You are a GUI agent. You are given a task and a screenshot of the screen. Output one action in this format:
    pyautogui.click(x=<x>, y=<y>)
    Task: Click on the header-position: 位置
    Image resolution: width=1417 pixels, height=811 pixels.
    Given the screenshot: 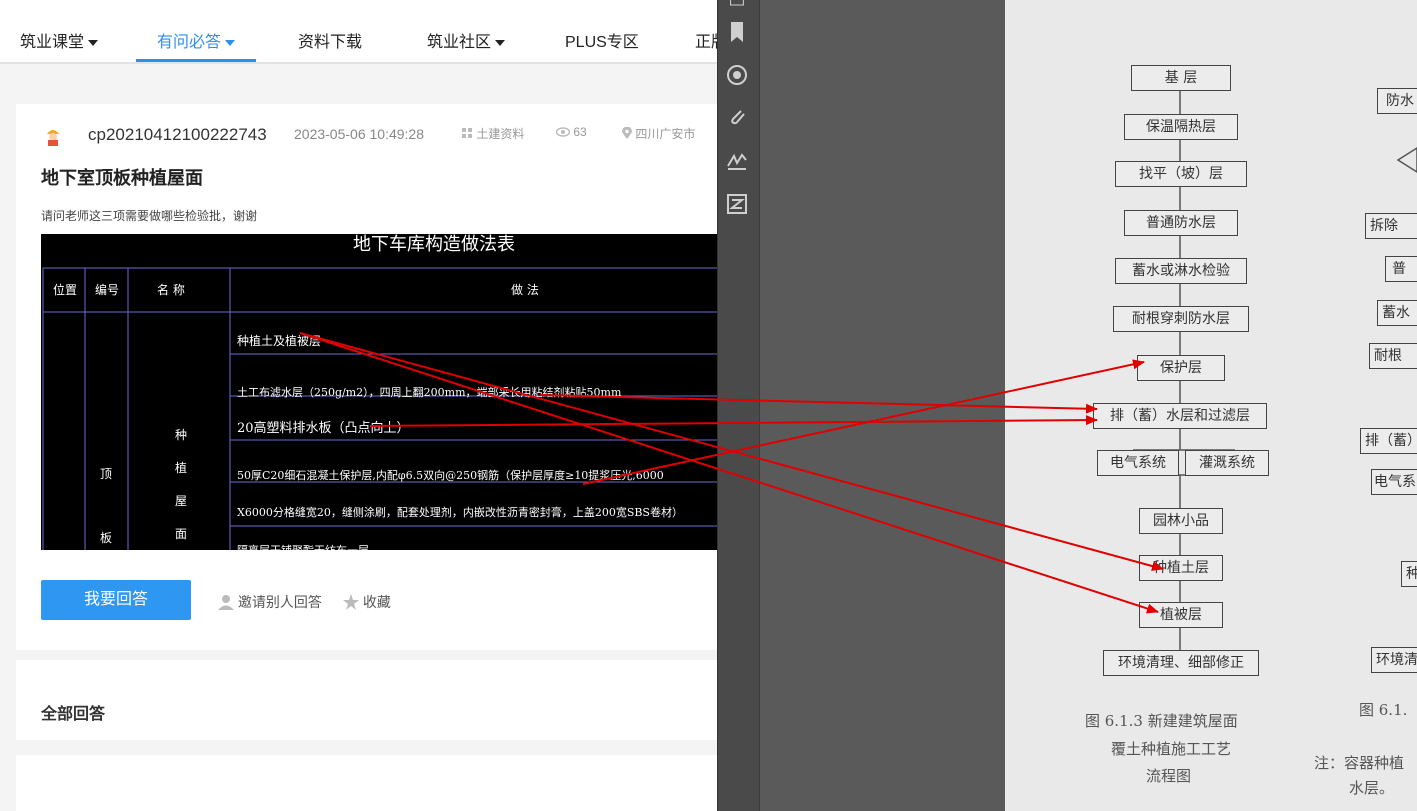 What is the action you would take?
    pyautogui.click(x=65, y=290)
    